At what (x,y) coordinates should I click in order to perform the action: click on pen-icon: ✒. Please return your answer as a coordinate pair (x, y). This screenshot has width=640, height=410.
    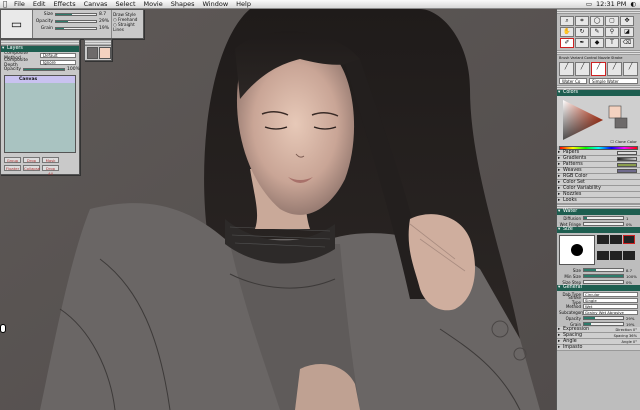
    Looking at the image, I should click on (582, 43).